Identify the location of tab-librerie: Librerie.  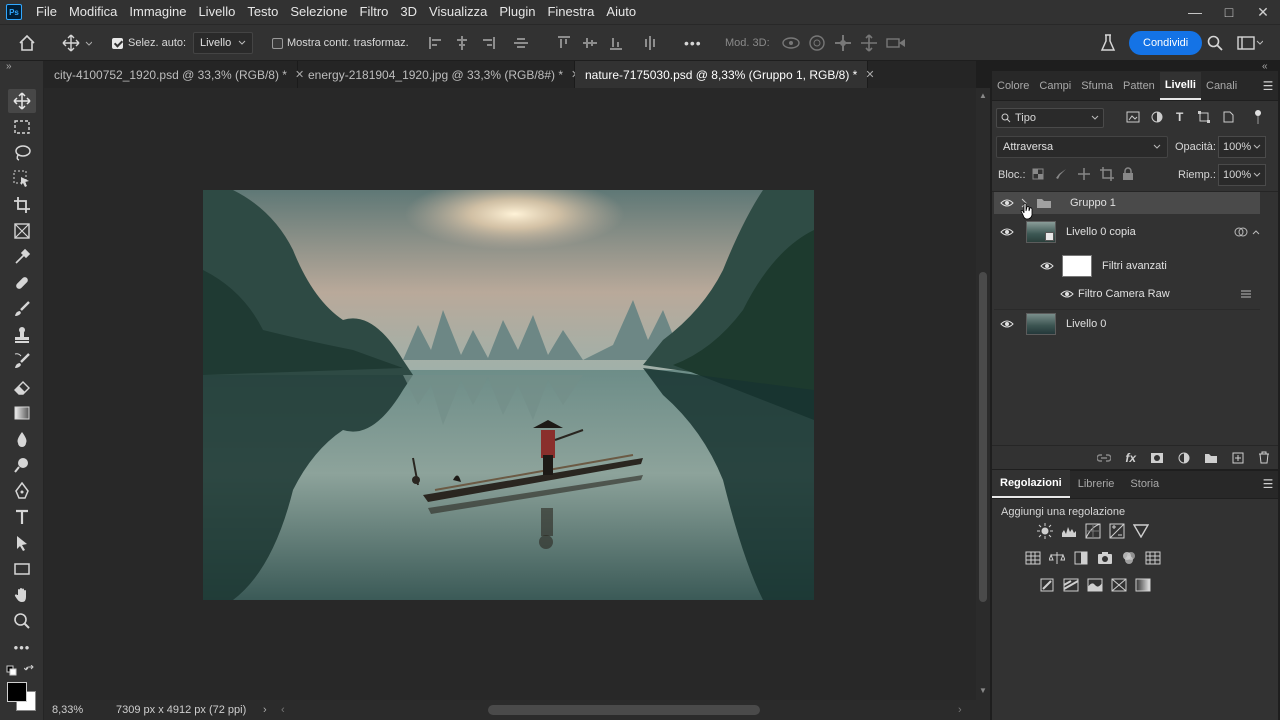
(1096, 484).